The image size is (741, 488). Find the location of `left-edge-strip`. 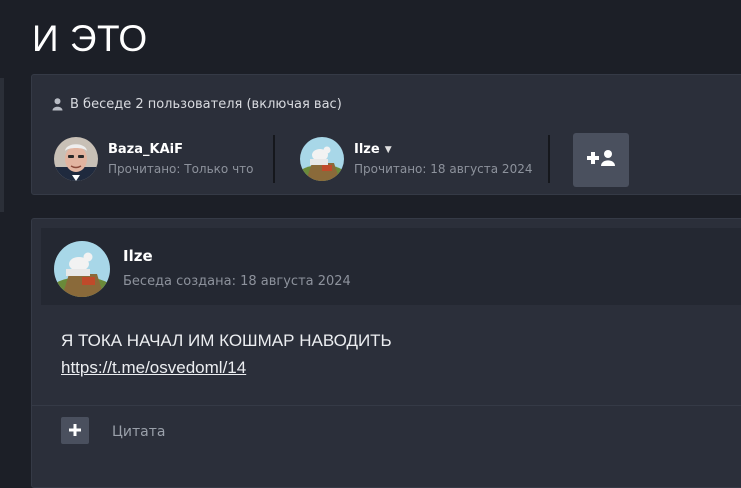

left-edge-strip is located at coordinates (2, 145).